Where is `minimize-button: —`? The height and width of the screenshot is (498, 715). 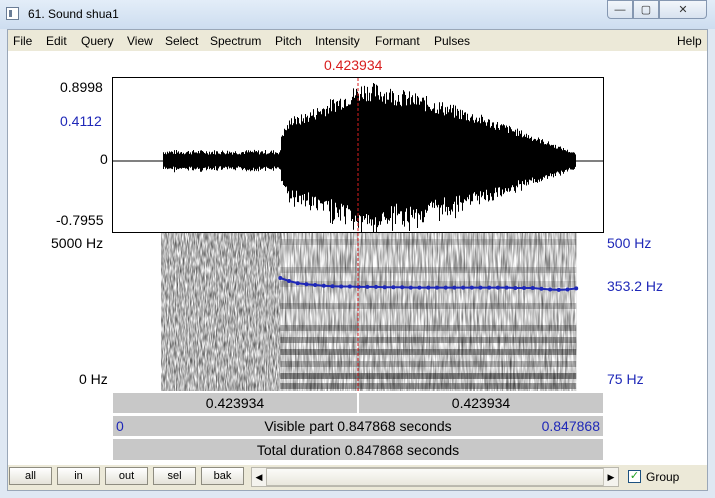 minimize-button: — is located at coordinates (620, 9).